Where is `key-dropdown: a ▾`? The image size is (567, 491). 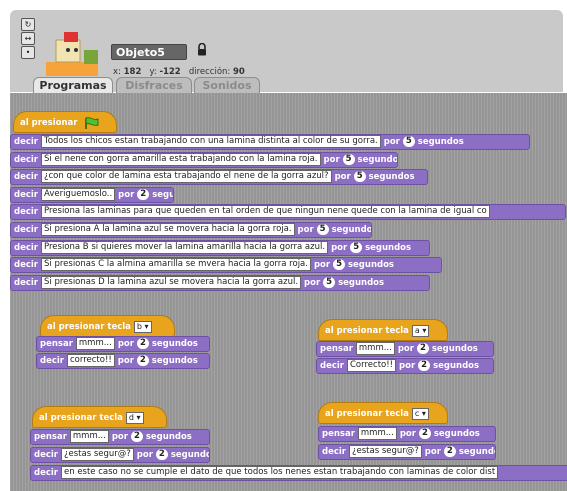 key-dropdown: a ▾ is located at coordinates (420, 330).